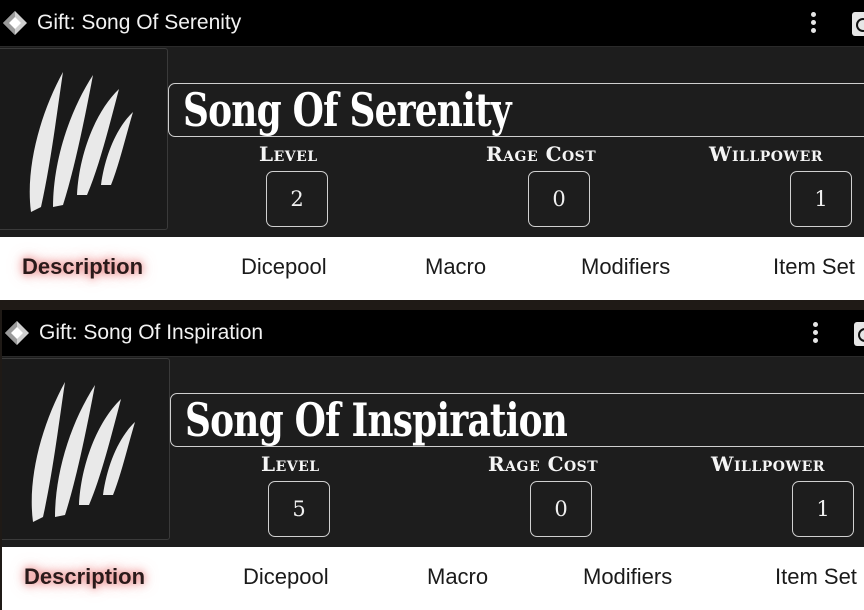 This screenshot has width=864, height=610. Describe the element at coordinates (516, 110) in the screenshot. I see `gift-name-field: Song Of Serenity` at that location.